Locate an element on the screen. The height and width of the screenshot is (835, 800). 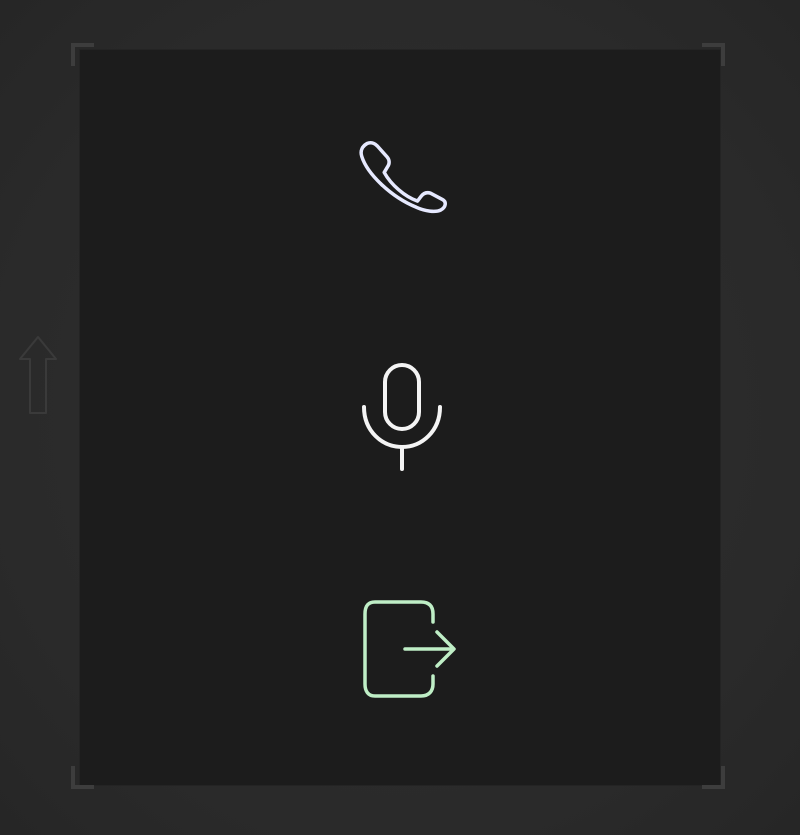
corner-mark-top-left is located at coordinates (83, 55).